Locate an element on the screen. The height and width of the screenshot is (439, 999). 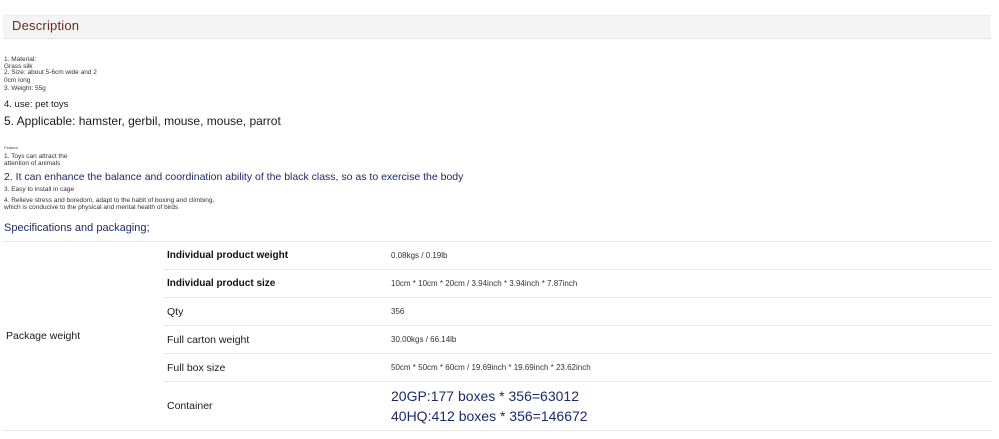
row-label: Qty is located at coordinates (274, 311).